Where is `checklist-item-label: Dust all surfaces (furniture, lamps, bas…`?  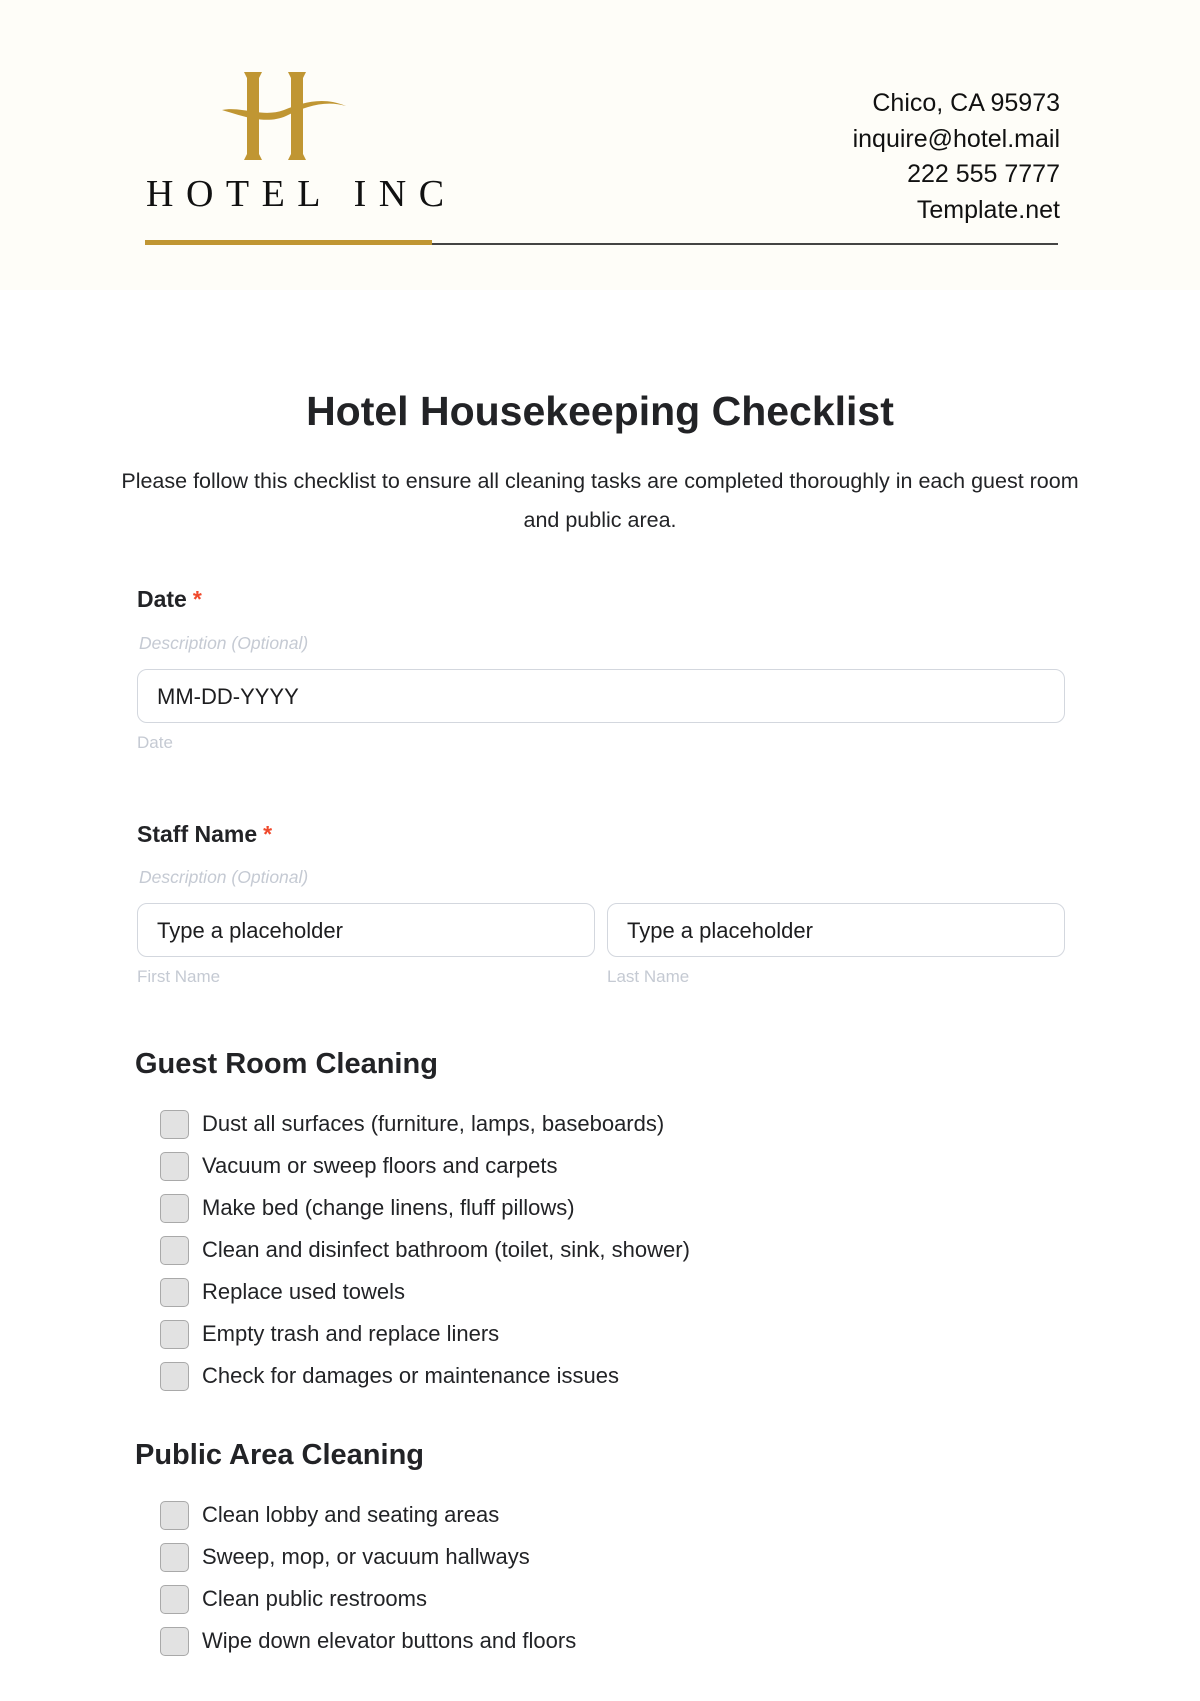
checklist-item-label: Dust all surfaces (furniture, lamps, bas… is located at coordinates (433, 1123).